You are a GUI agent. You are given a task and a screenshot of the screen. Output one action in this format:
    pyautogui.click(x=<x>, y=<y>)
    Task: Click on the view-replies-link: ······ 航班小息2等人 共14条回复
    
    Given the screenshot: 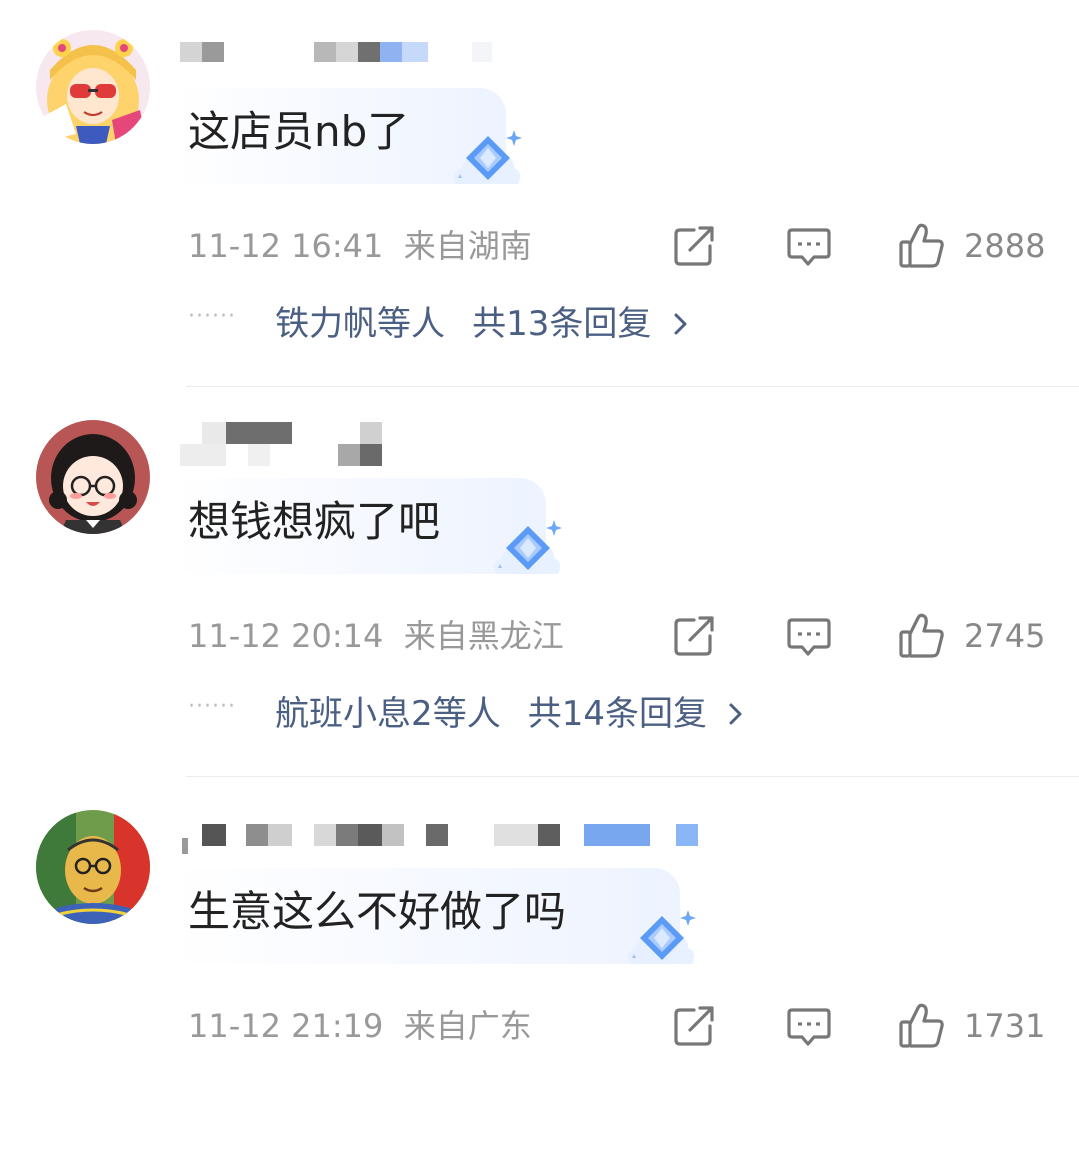 What is the action you would take?
    pyautogui.click(x=467, y=715)
    